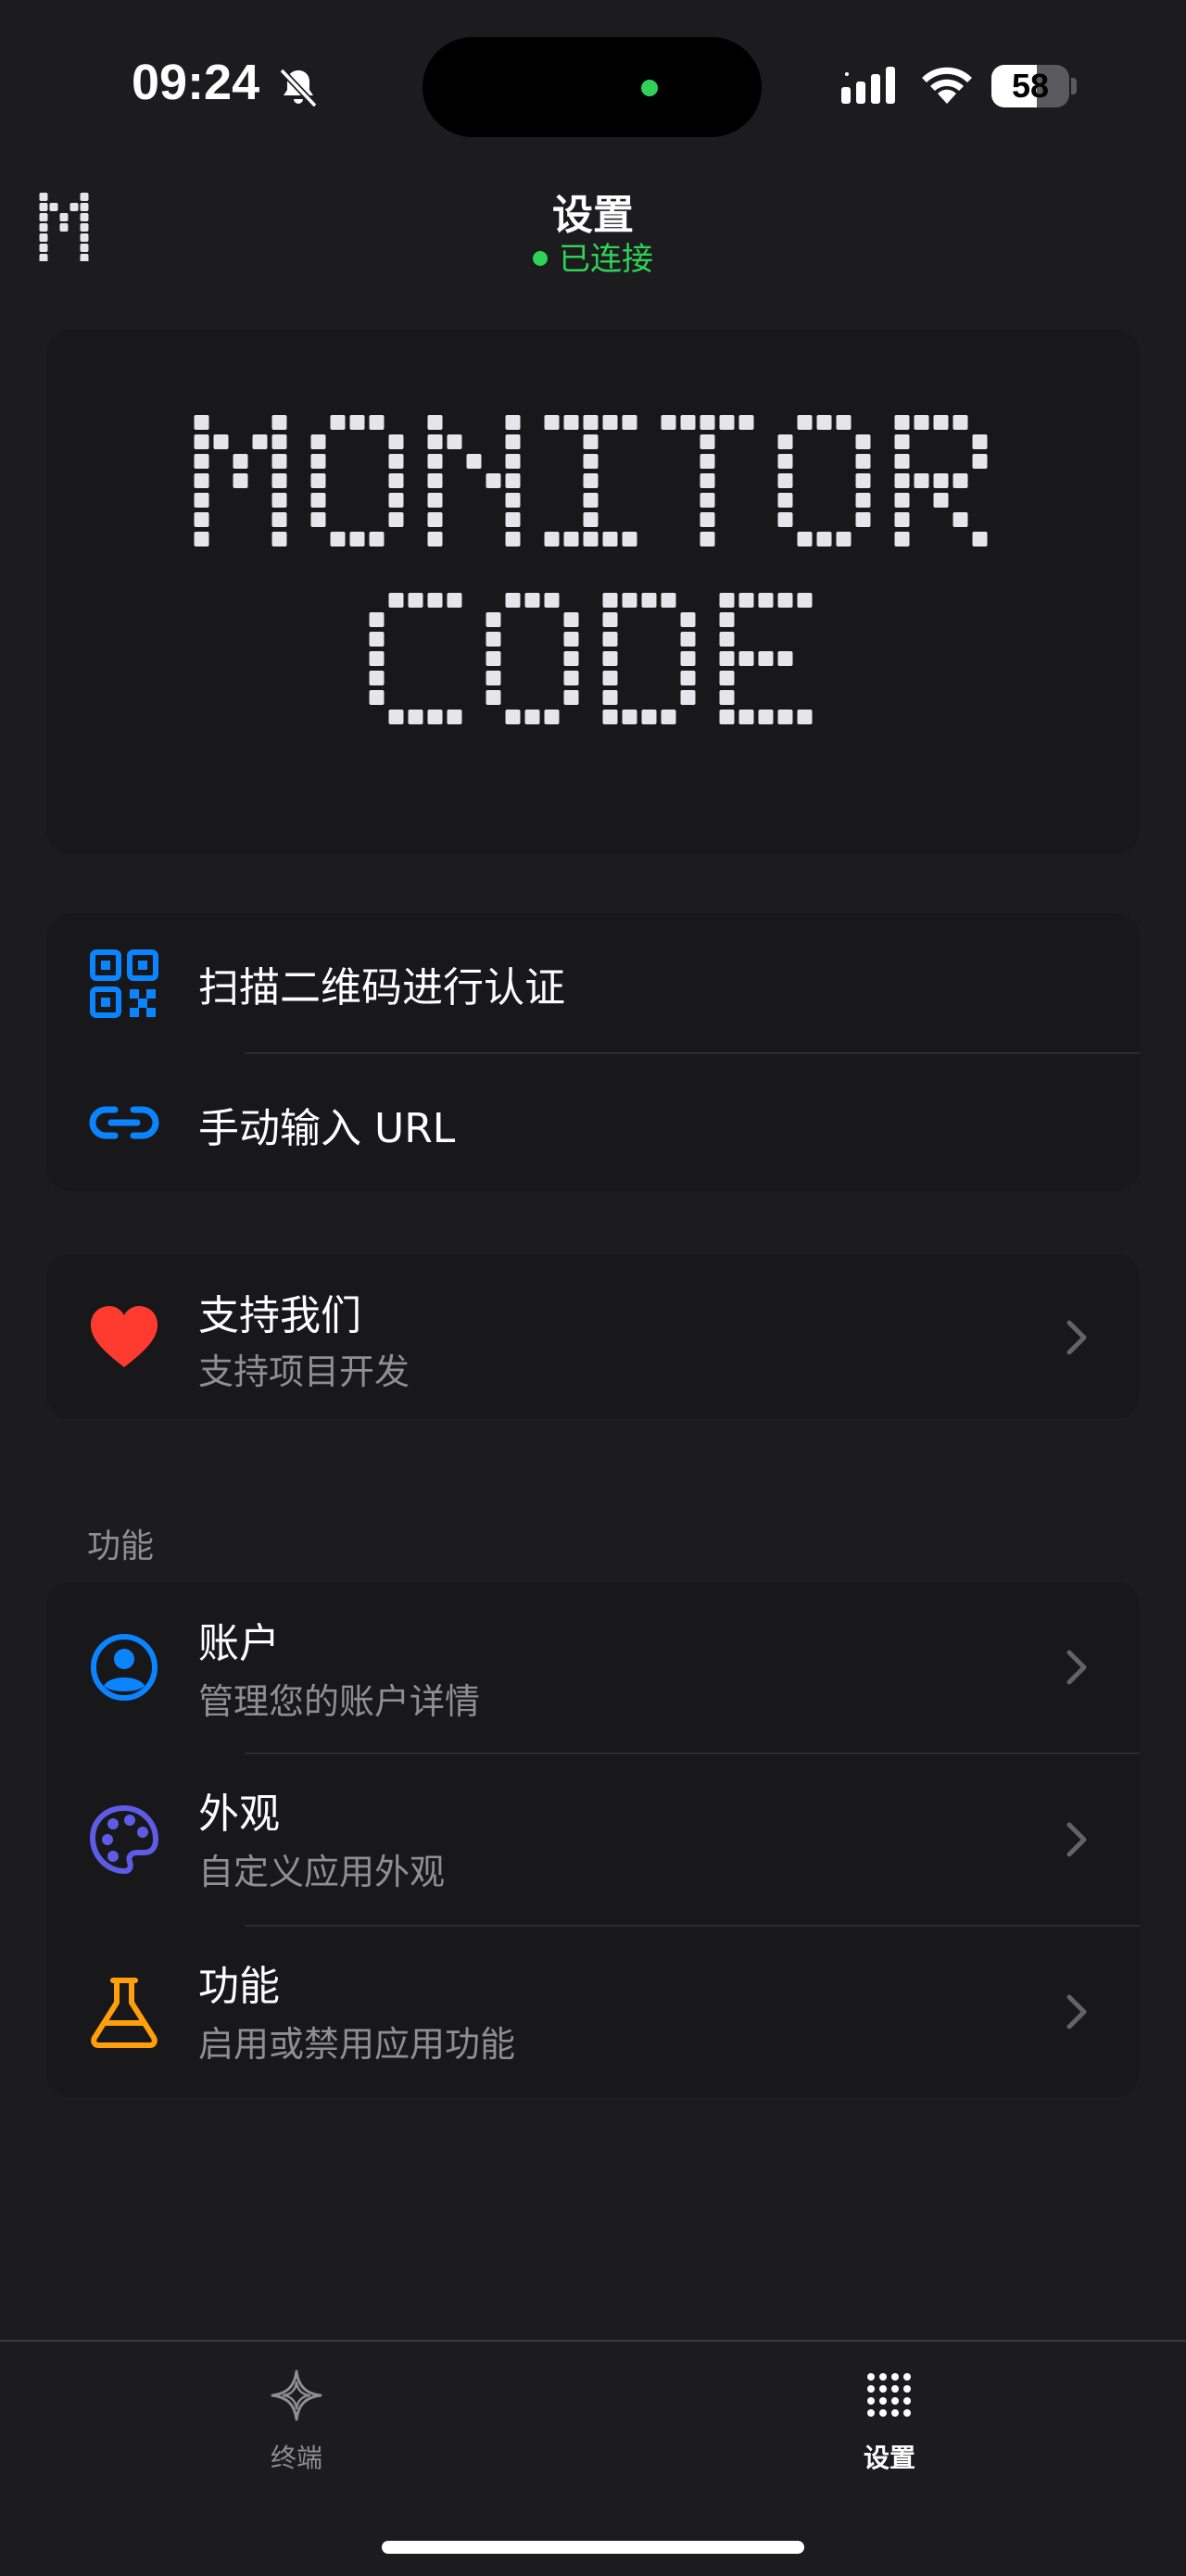 The height and width of the screenshot is (2576, 1186). What do you see at coordinates (649, 88) in the screenshot?
I see `camera-indicator-dot` at bounding box center [649, 88].